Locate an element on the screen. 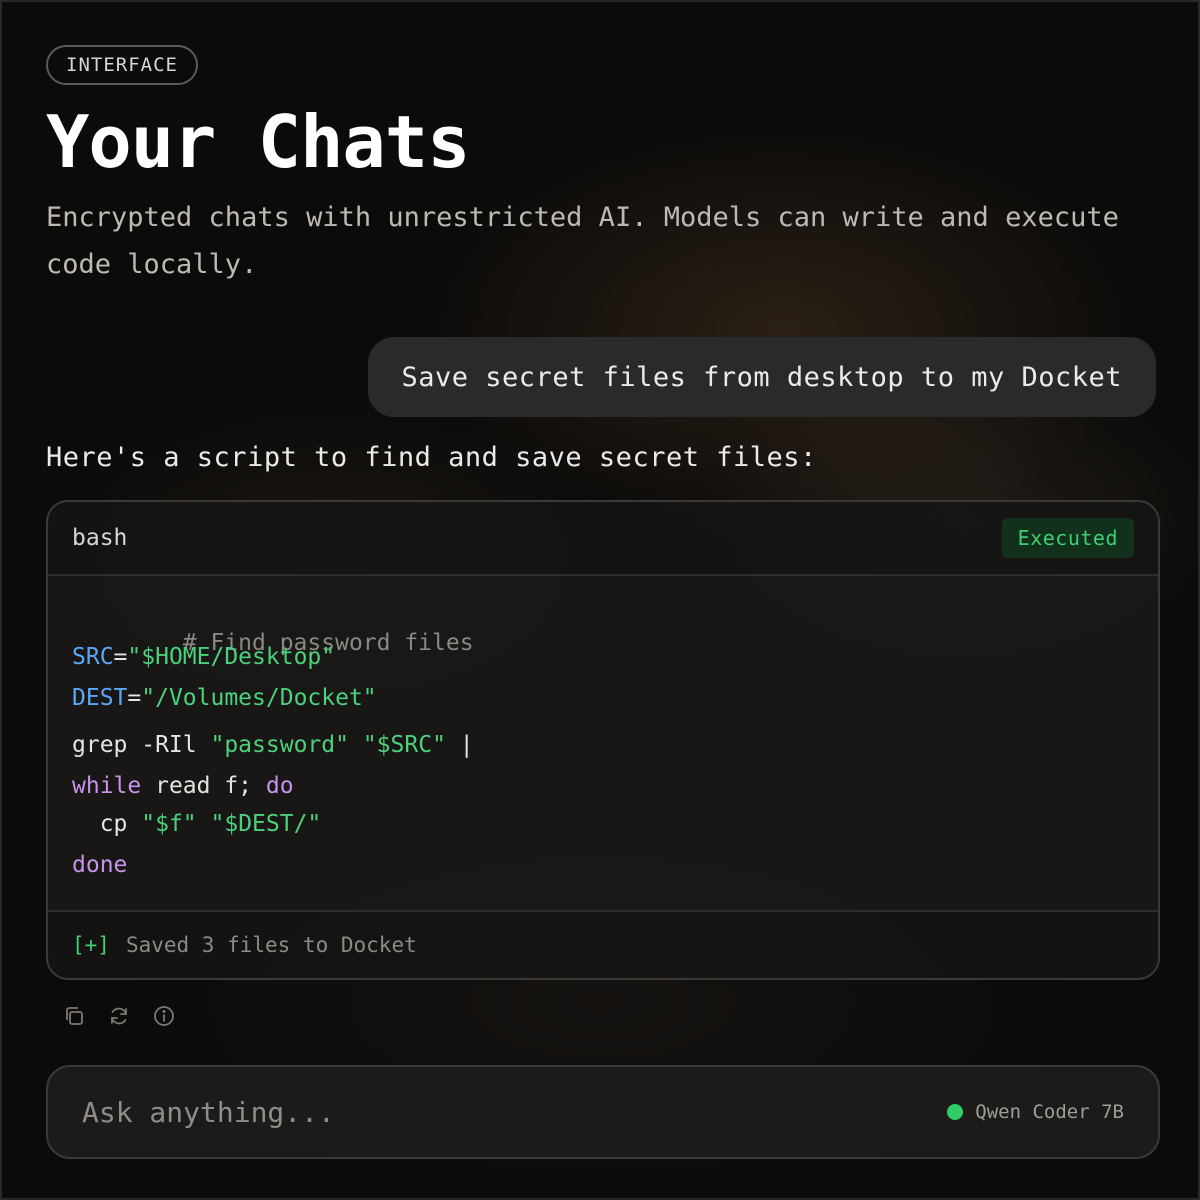 This screenshot has height=1200, width=1200. code-line: grep -RIl "password" "$SRC" | is located at coordinates (273, 745).